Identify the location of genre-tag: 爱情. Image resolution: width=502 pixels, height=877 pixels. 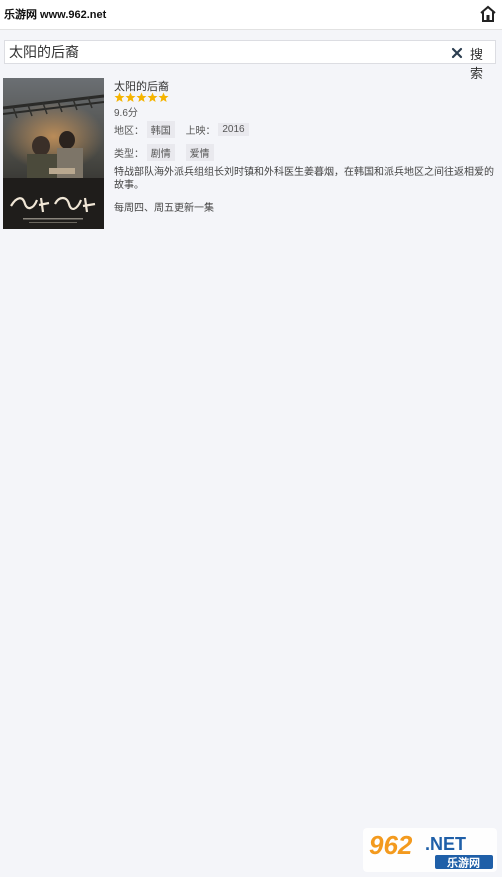
(199, 152).